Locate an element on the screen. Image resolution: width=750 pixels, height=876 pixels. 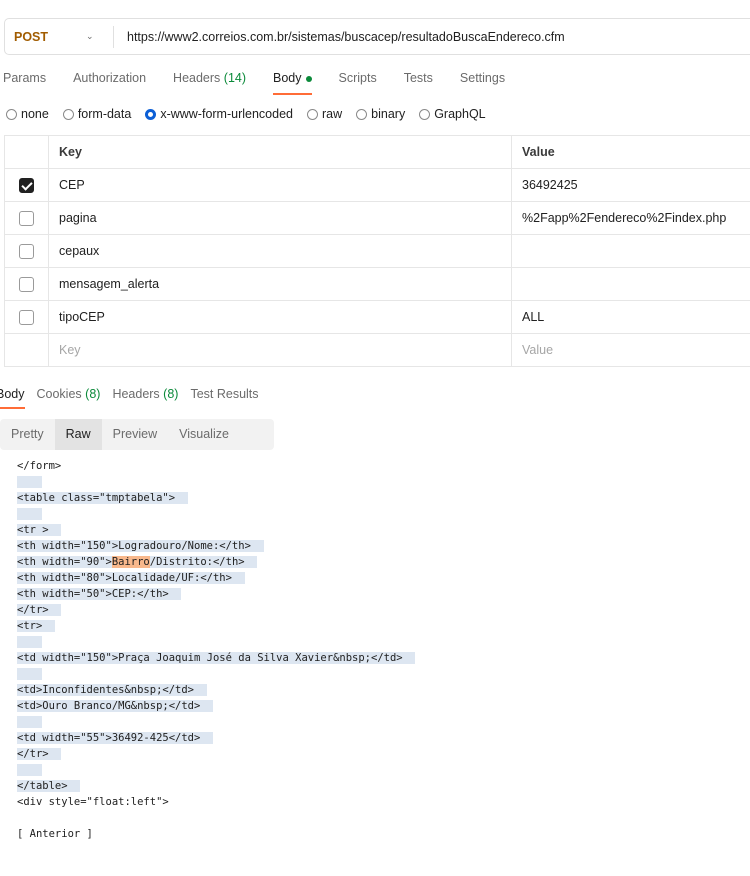
tab-cookies: Cookies (8) is located at coordinates (69, 398).